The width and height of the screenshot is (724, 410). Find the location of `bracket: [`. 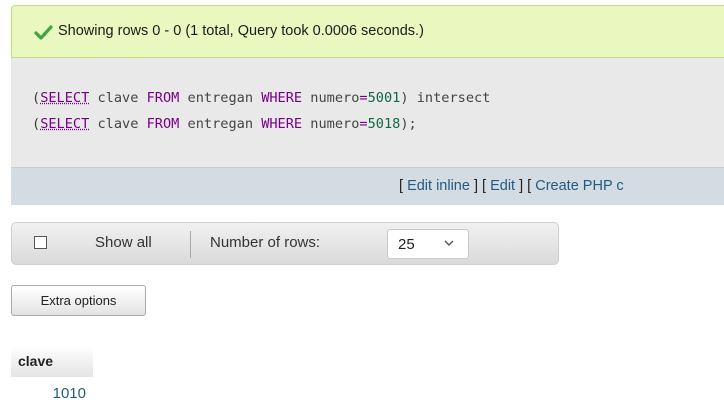

bracket: [ is located at coordinates (403, 186).